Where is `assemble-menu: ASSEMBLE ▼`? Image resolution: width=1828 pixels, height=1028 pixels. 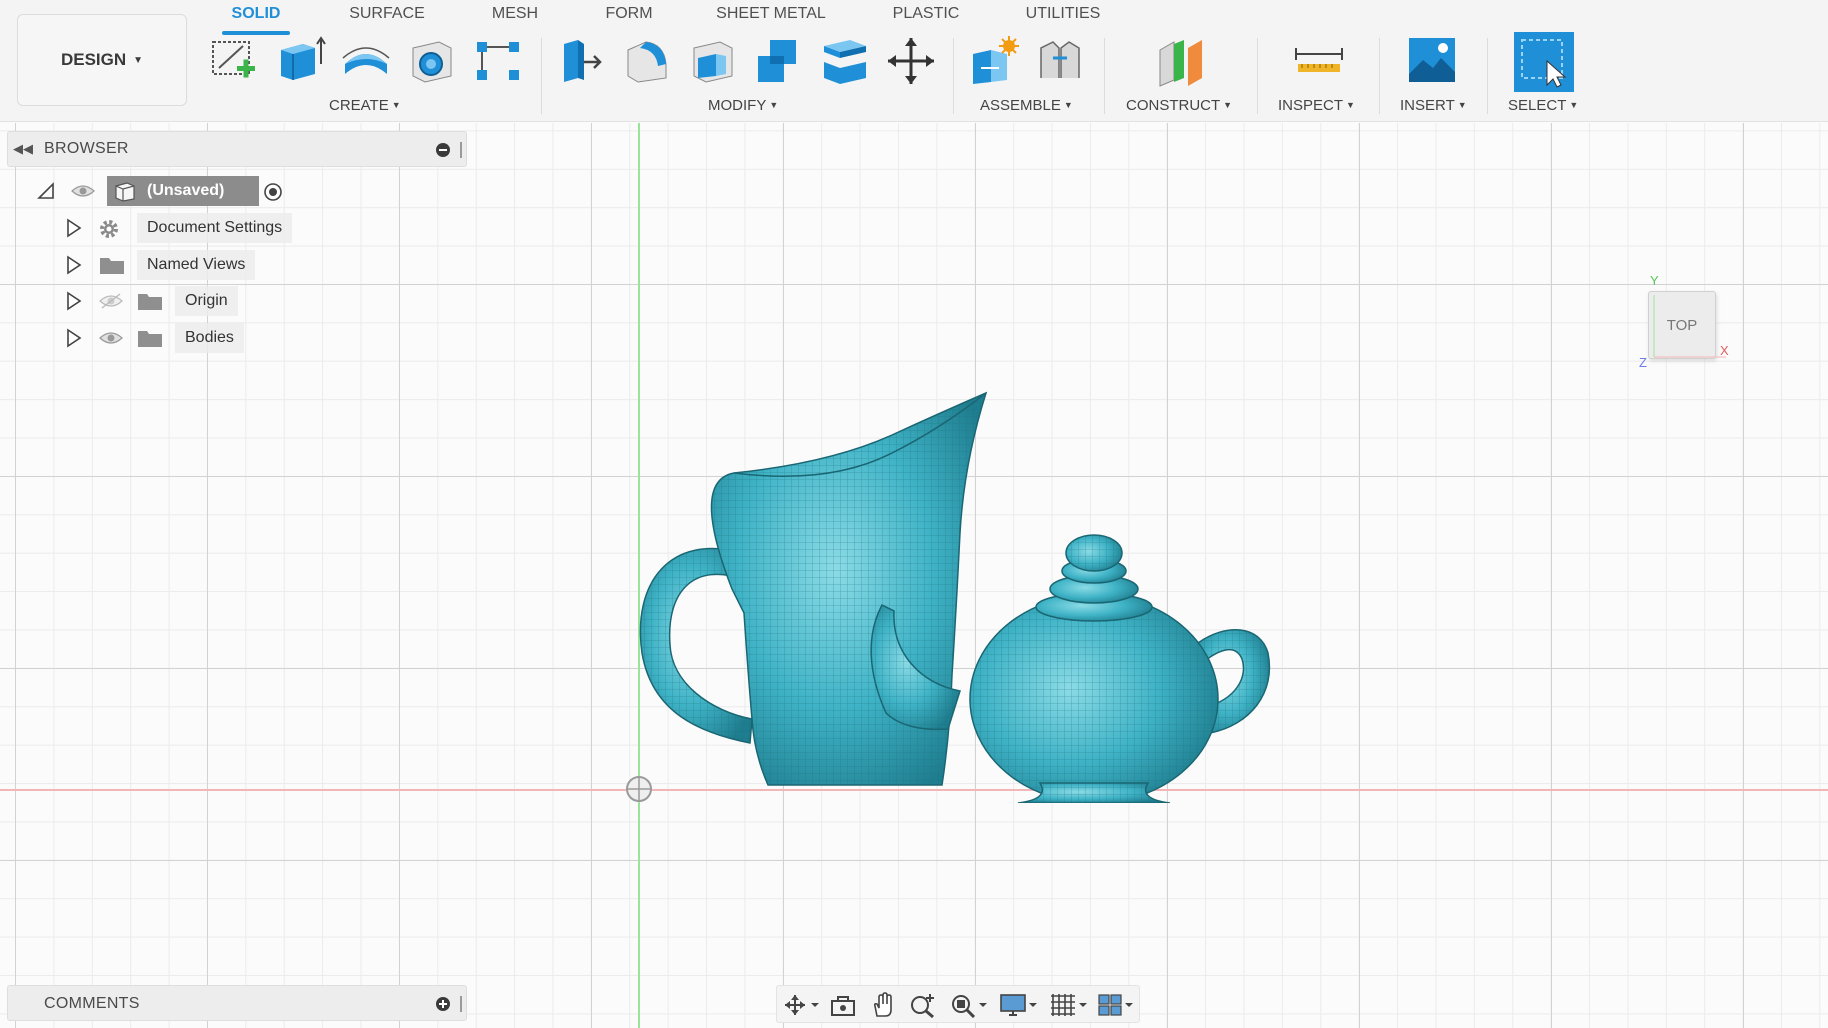 assemble-menu: ASSEMBLE ▼ is located at coordinates (1026, 105).